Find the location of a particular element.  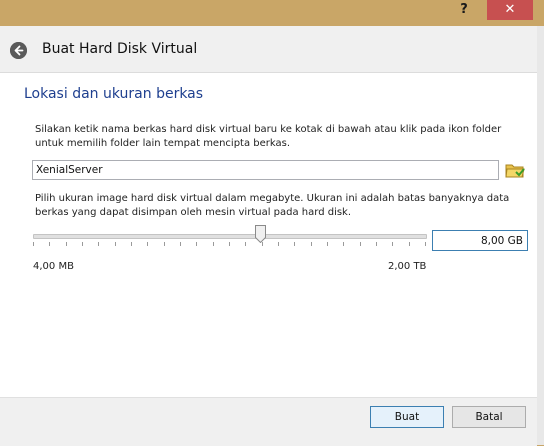

close-button: ✕ is located at coordinates (510, 10).